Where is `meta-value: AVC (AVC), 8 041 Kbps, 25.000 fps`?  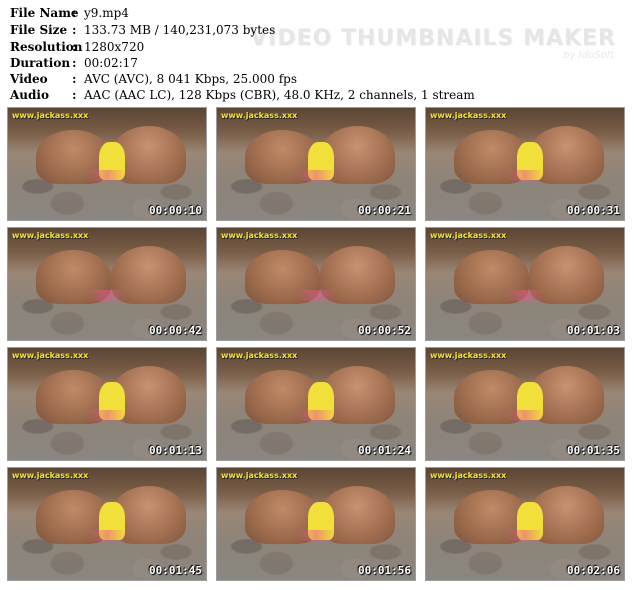
meta-value: AVC (AVC), 8 041 Kbps, 25.000 fps is located at coordinates (191, 79).